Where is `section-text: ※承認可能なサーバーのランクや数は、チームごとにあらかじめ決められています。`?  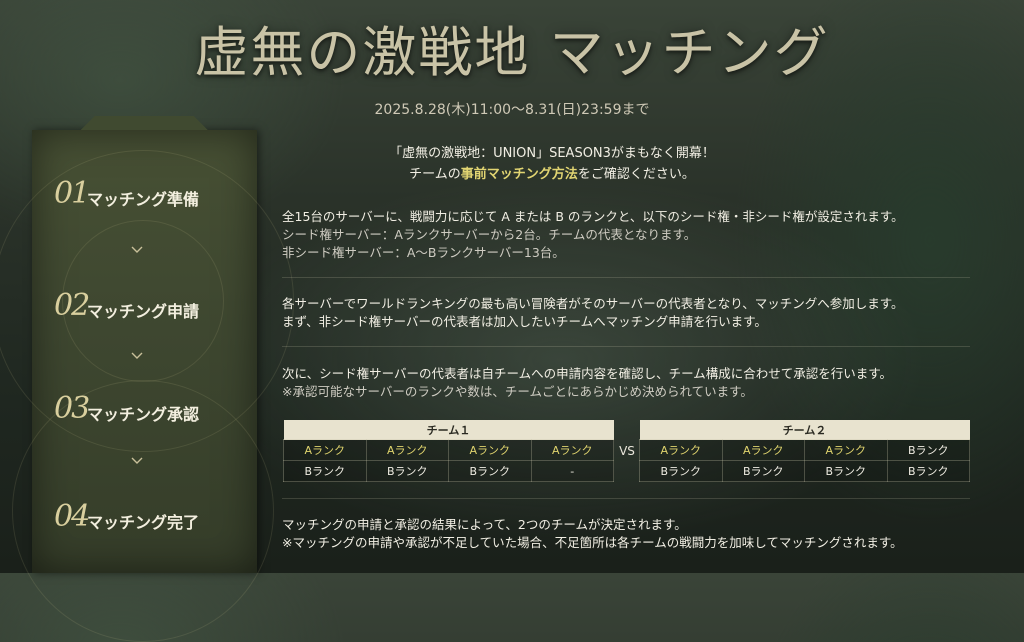
section-text: ※承認可能なサーバーのランクや数は、チームごとにあらかじめ決められています。 is located at coordinates (517, 391).